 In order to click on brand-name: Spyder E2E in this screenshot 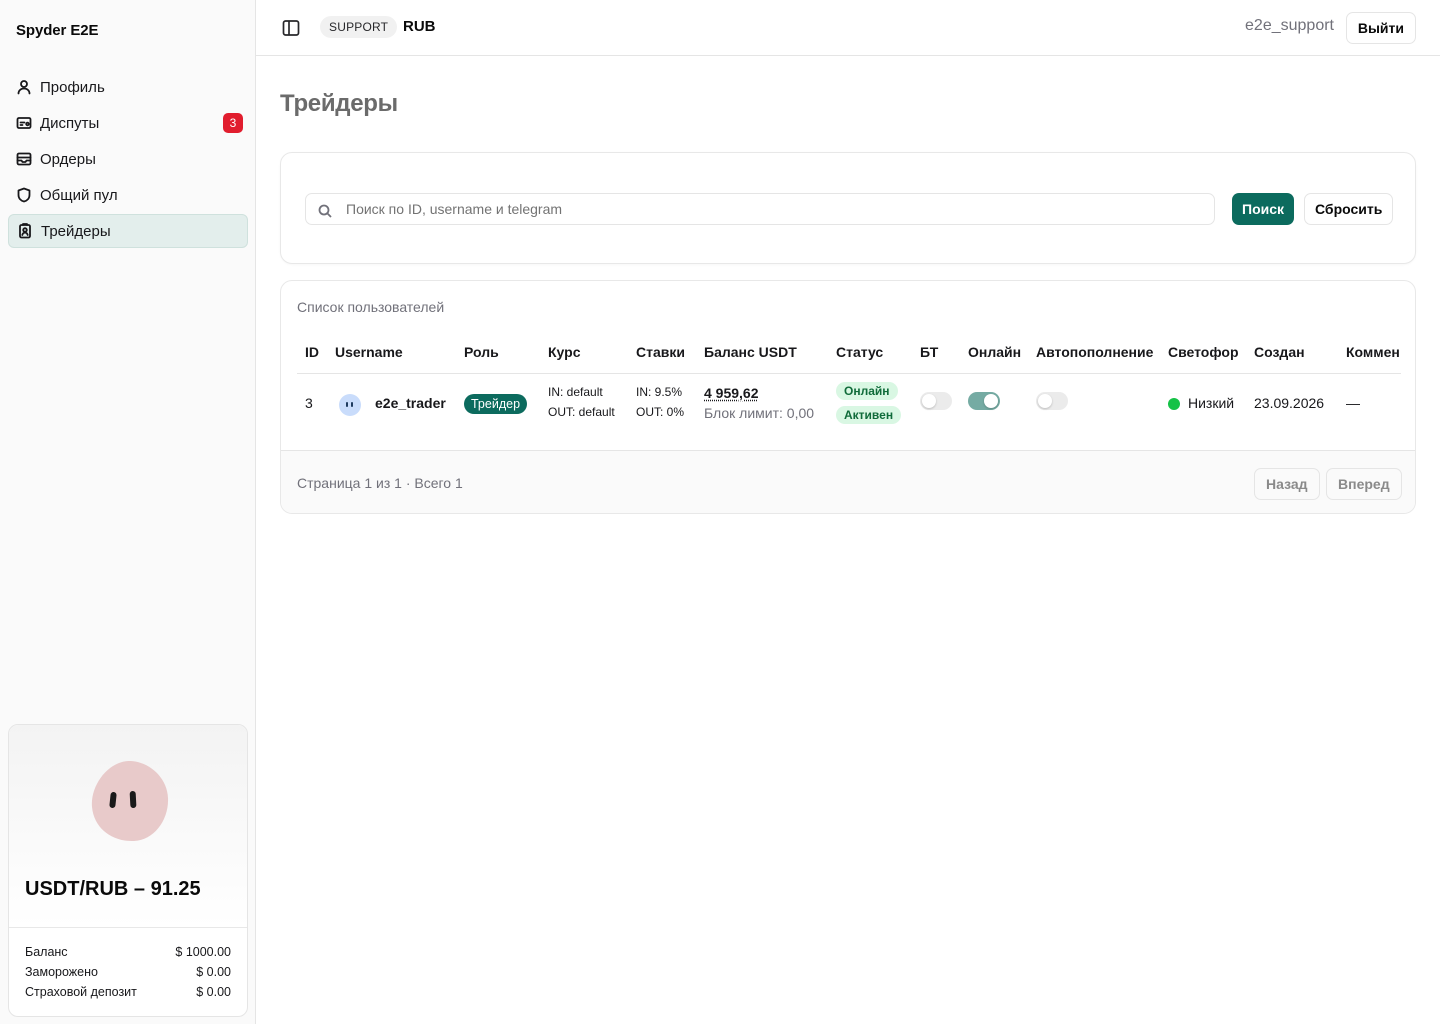, I will do `click(57, 30)`.